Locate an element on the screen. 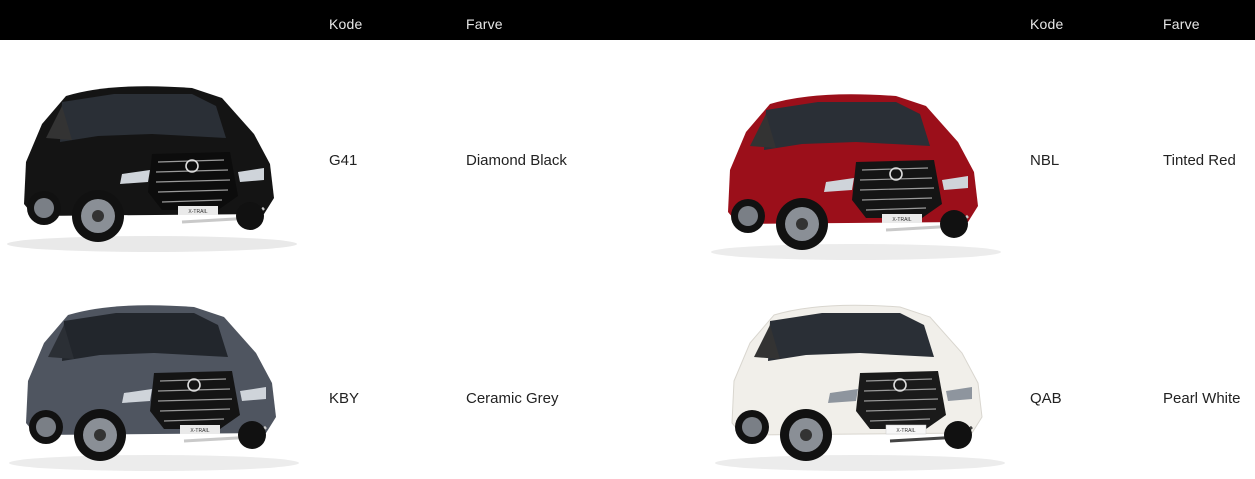  color-name-tinted-red: Tinted Red is located at coordinates (1199, 160).